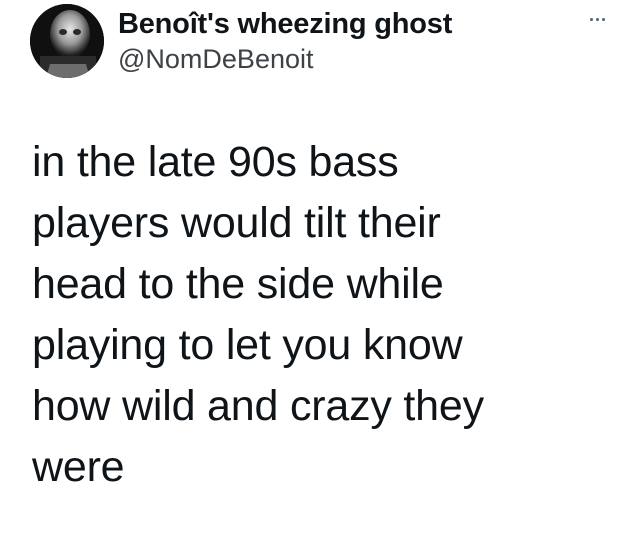  I want to click on user-handle: @NomDeBenoit, so click(216, 59).